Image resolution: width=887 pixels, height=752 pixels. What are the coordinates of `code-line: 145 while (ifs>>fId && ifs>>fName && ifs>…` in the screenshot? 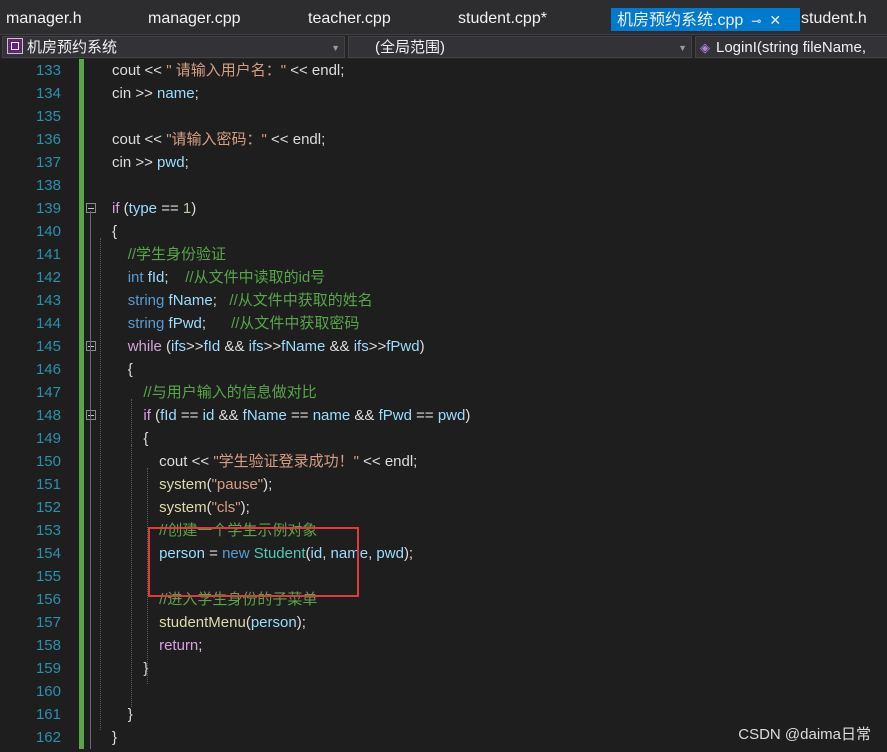 It's located at (443, 346).